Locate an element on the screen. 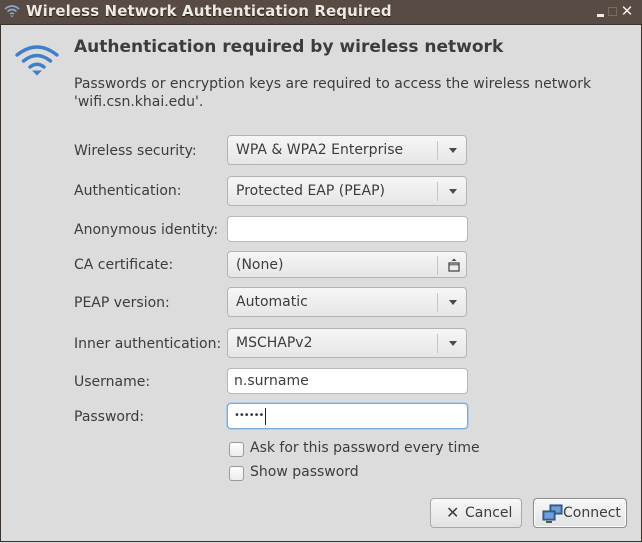 This screenshot has height=543, width=642. username-label: Username: is located at coordinates (112, 382).